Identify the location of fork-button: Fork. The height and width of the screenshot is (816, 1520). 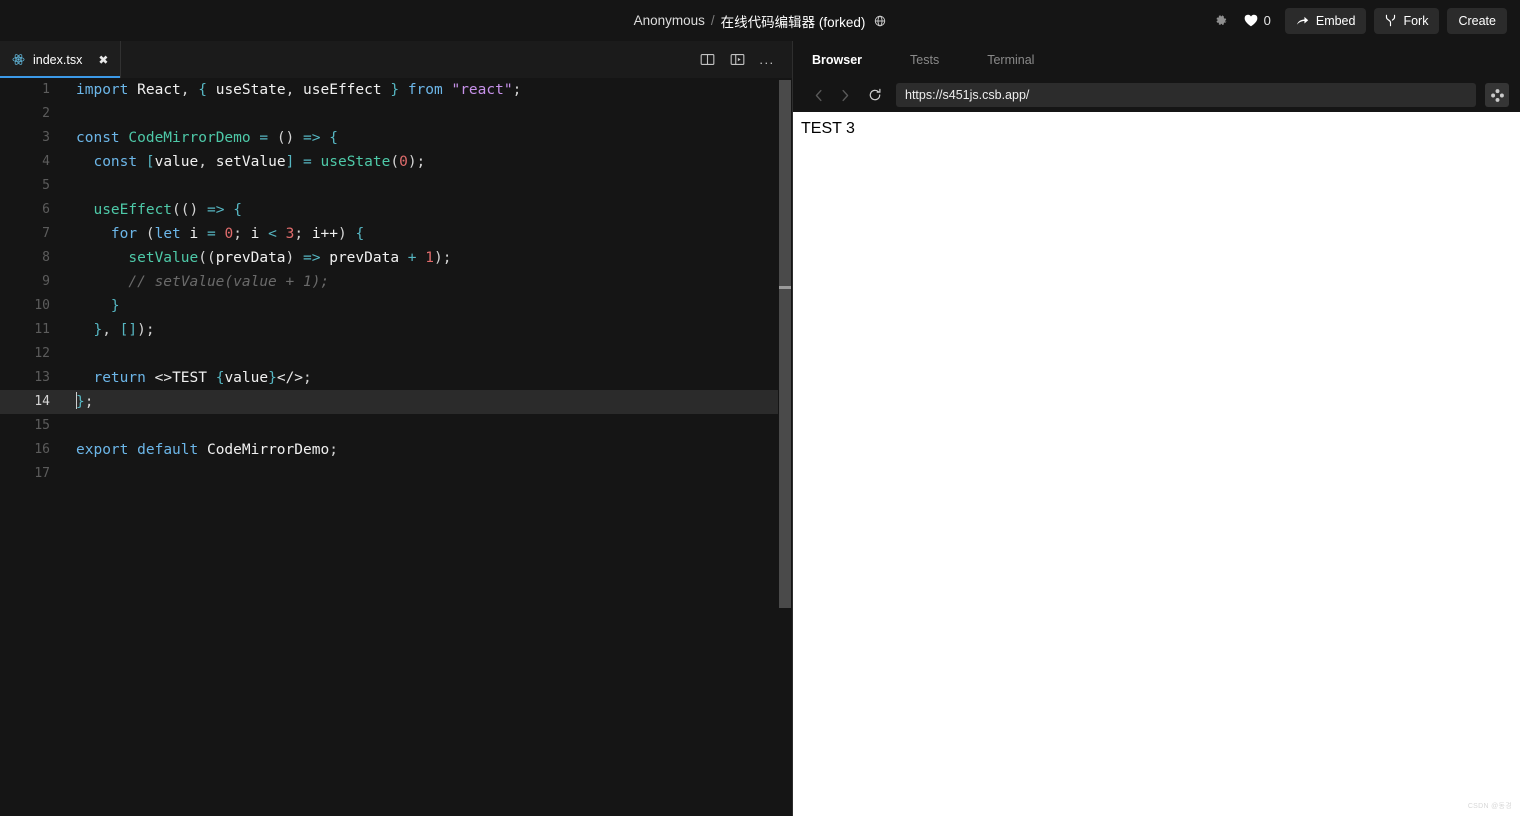
(1407, 20).